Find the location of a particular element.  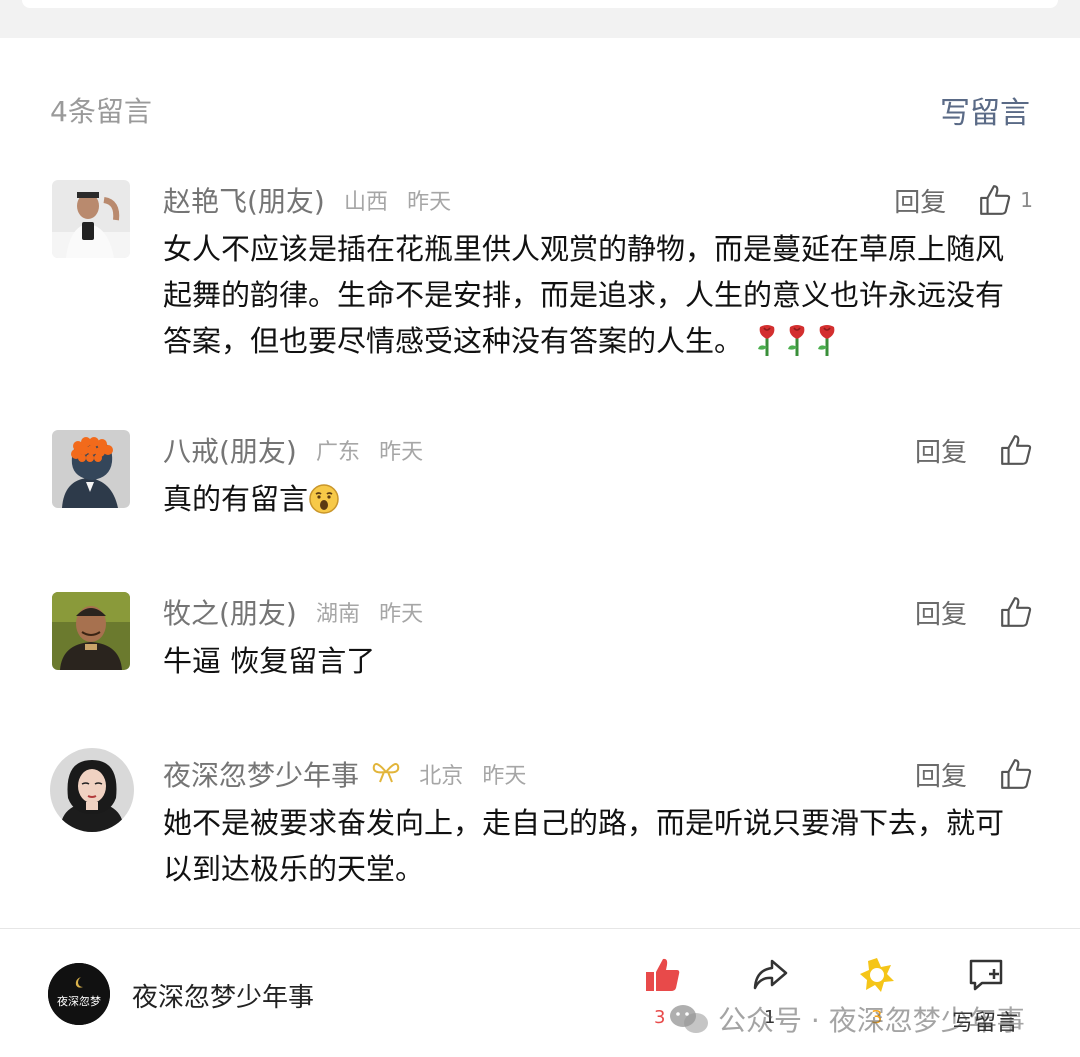

bottom-toolbar: 夜深忽梦 夜深忽梦少年事 3 1 3 公众号 · 夜深忽梦少年事 写留言 is located at coordinates (540, 992).